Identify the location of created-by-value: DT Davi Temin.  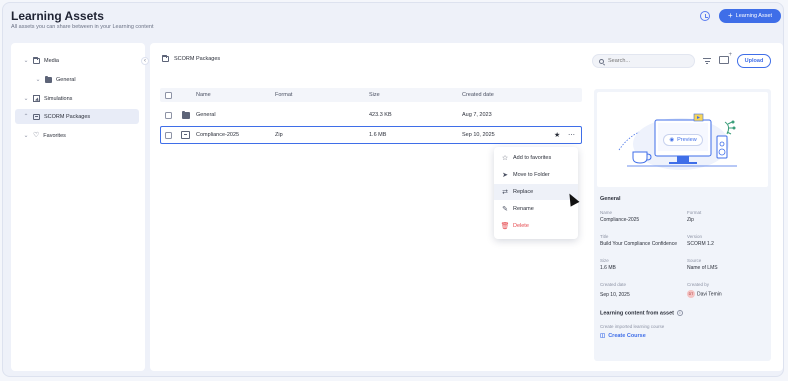
(704, 294).